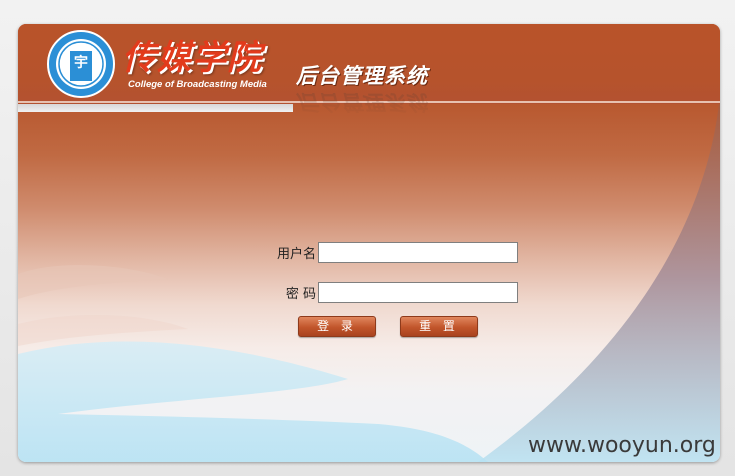  What do you see at coordinates (296, 254) in the screenshot?
I see `username-label: 用户名` at bounding box center [296, 254].